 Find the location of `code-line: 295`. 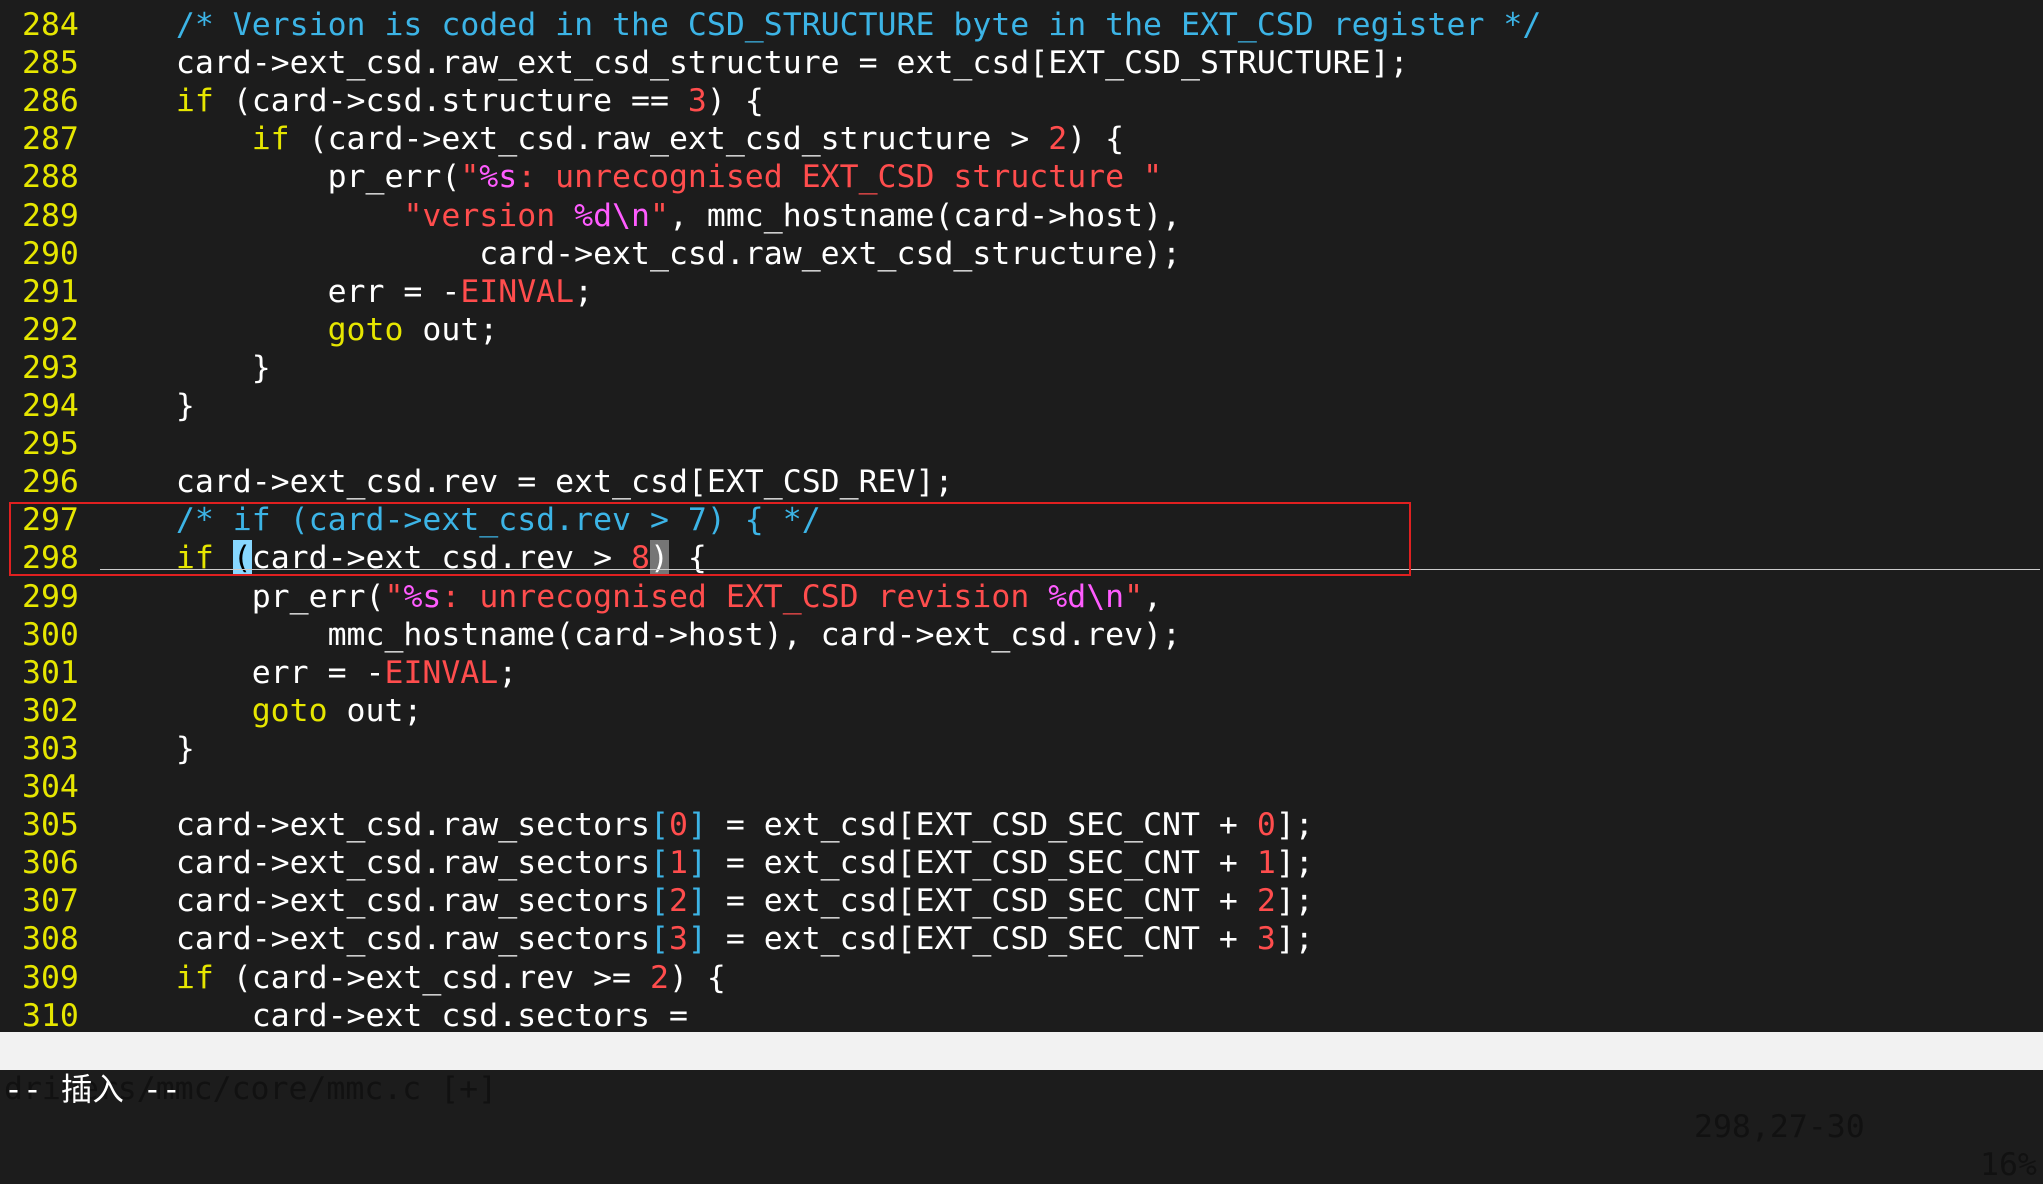

code-line: 295 is located at coordinates (1021, 444).